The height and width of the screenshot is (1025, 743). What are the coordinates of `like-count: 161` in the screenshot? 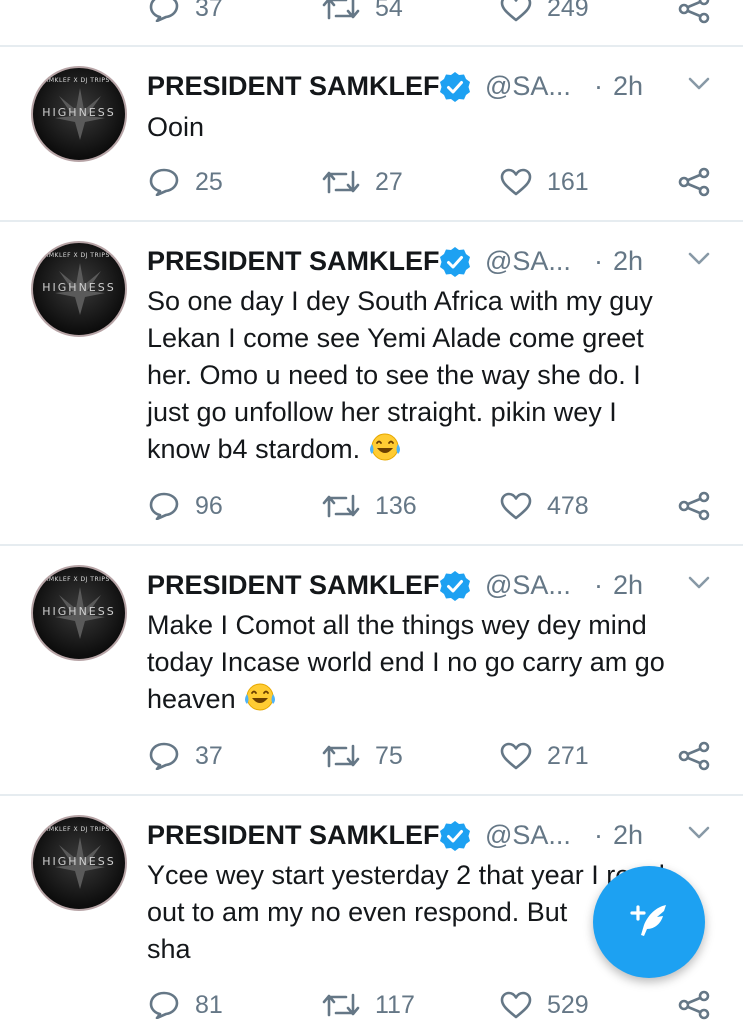 It's located at (568, 181).